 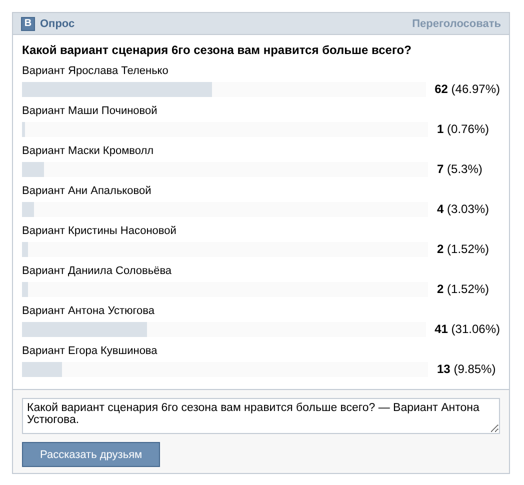 What do you see at coordinates (463, 129) in the screenshot?
I see `vote-count: 1 (0.76%)` at bounding box center [463, 129].